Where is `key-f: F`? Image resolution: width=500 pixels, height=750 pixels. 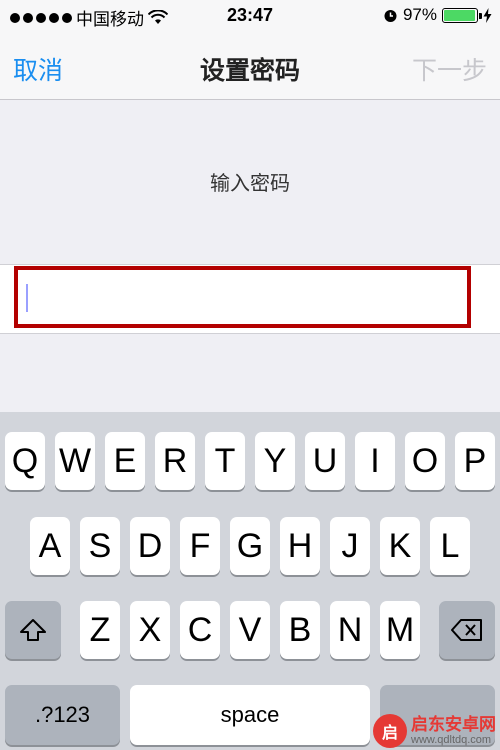 key-f: F is located at coordinates (200, 546).